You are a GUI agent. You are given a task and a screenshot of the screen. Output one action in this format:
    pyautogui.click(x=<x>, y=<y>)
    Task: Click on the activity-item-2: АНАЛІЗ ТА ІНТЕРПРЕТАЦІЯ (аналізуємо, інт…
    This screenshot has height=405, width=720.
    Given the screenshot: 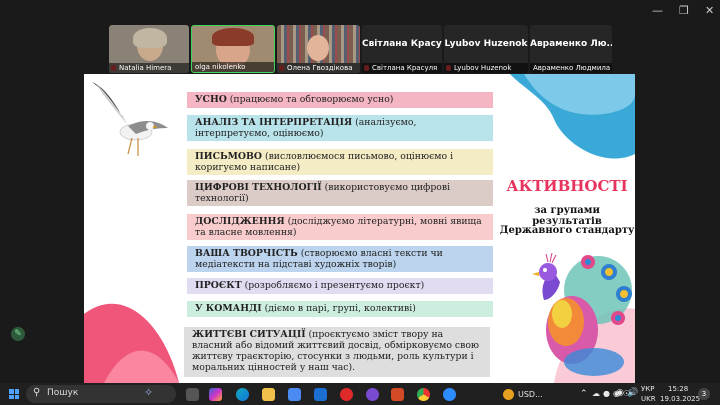 What is the action you would take?
    pyautogui.click(x=340, y=128)
    